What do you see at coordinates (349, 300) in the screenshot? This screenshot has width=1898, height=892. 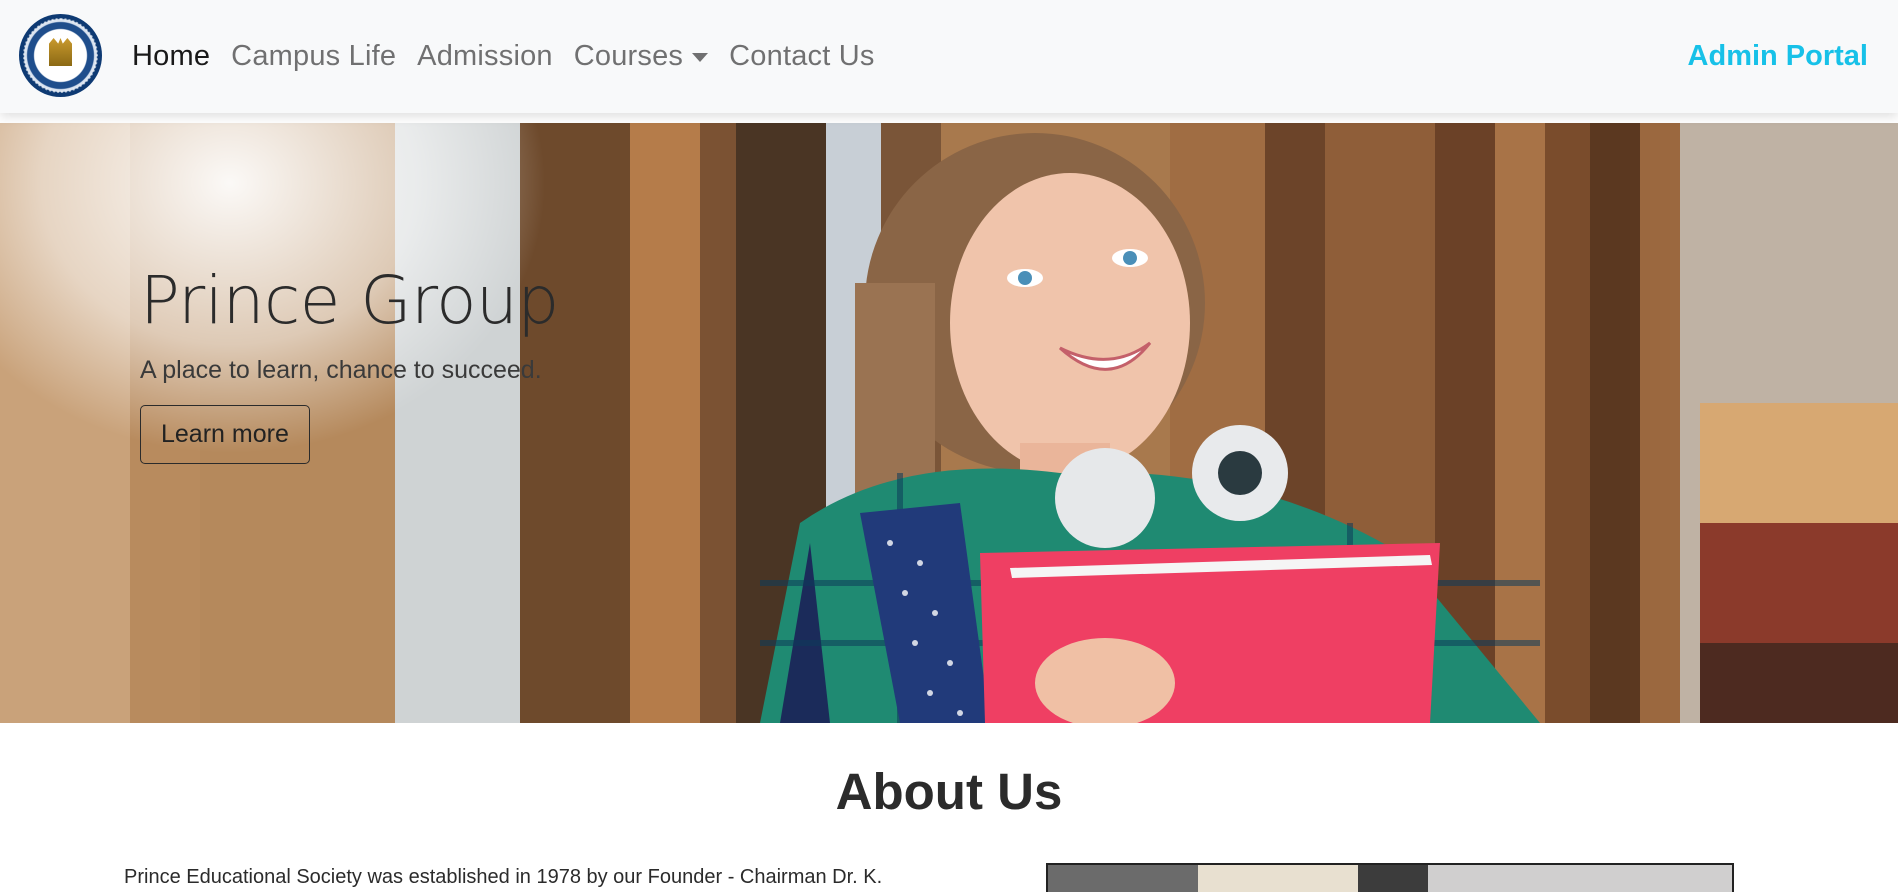 I see `hero-title: Prince Group` at bounding box center [349, 300].